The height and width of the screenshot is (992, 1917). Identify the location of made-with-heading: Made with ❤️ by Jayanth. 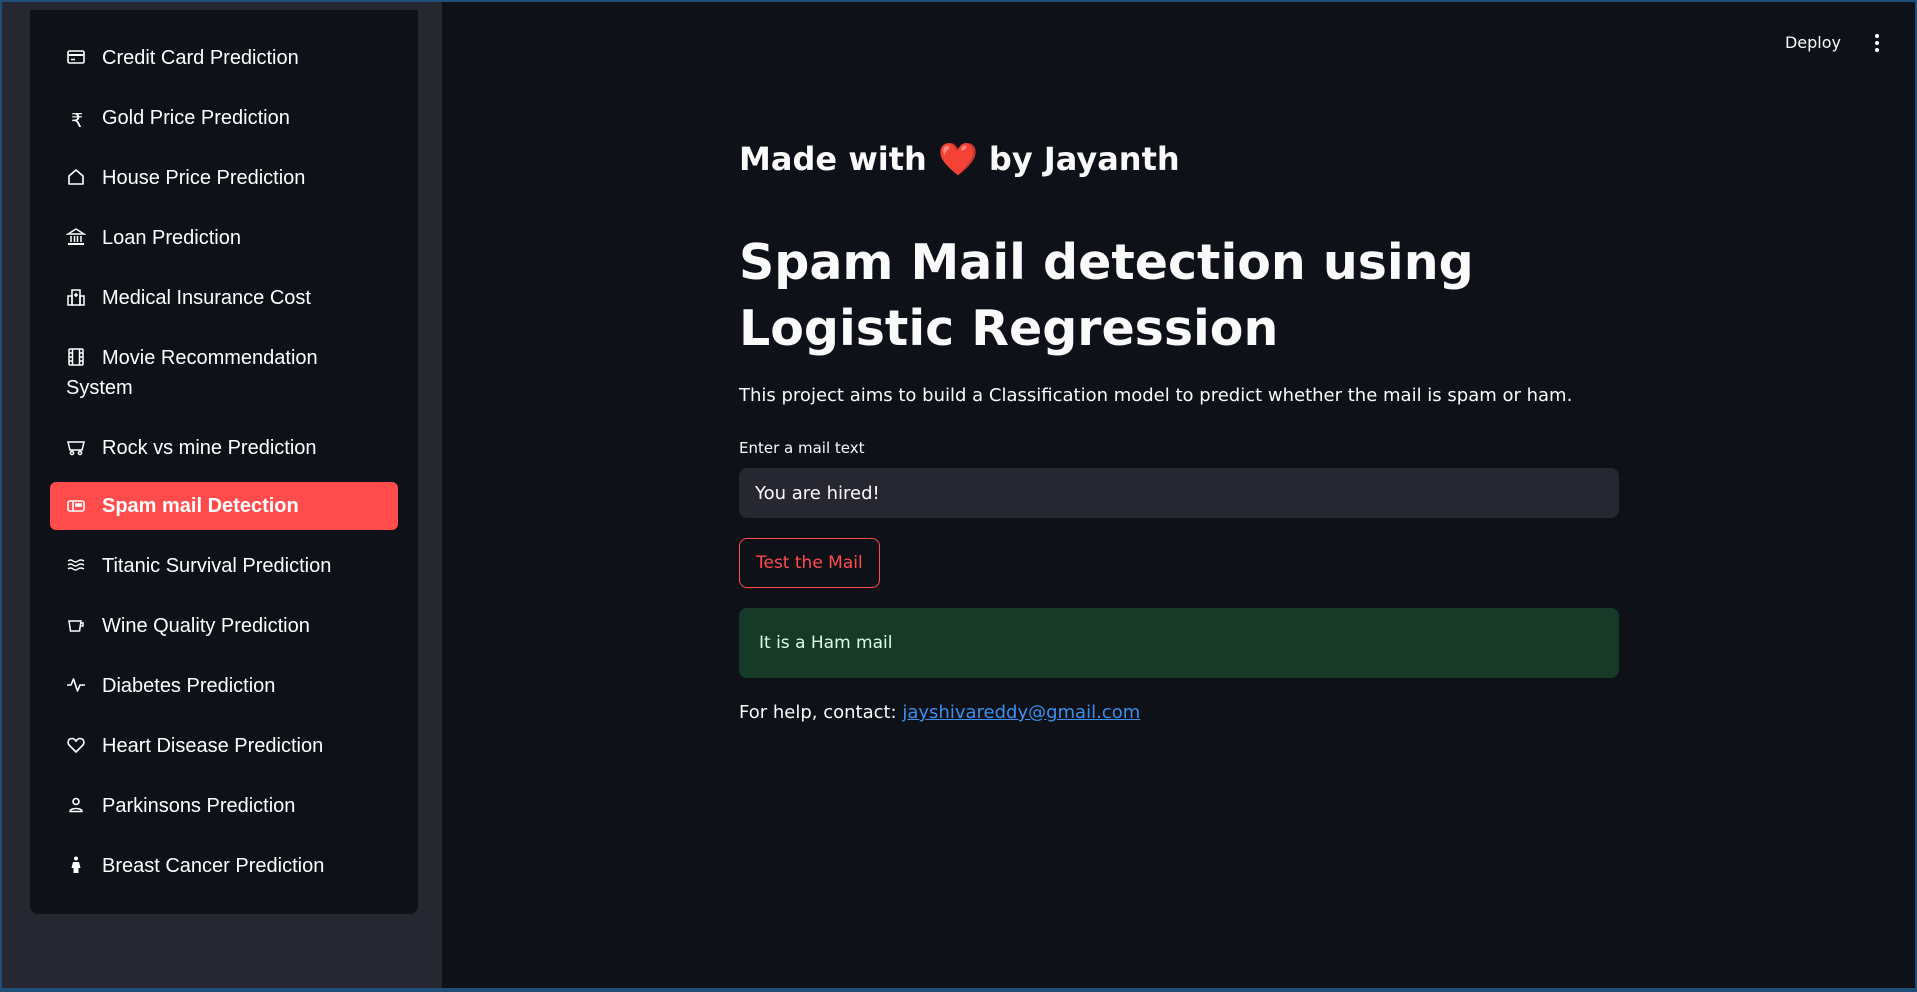
(959, 159).